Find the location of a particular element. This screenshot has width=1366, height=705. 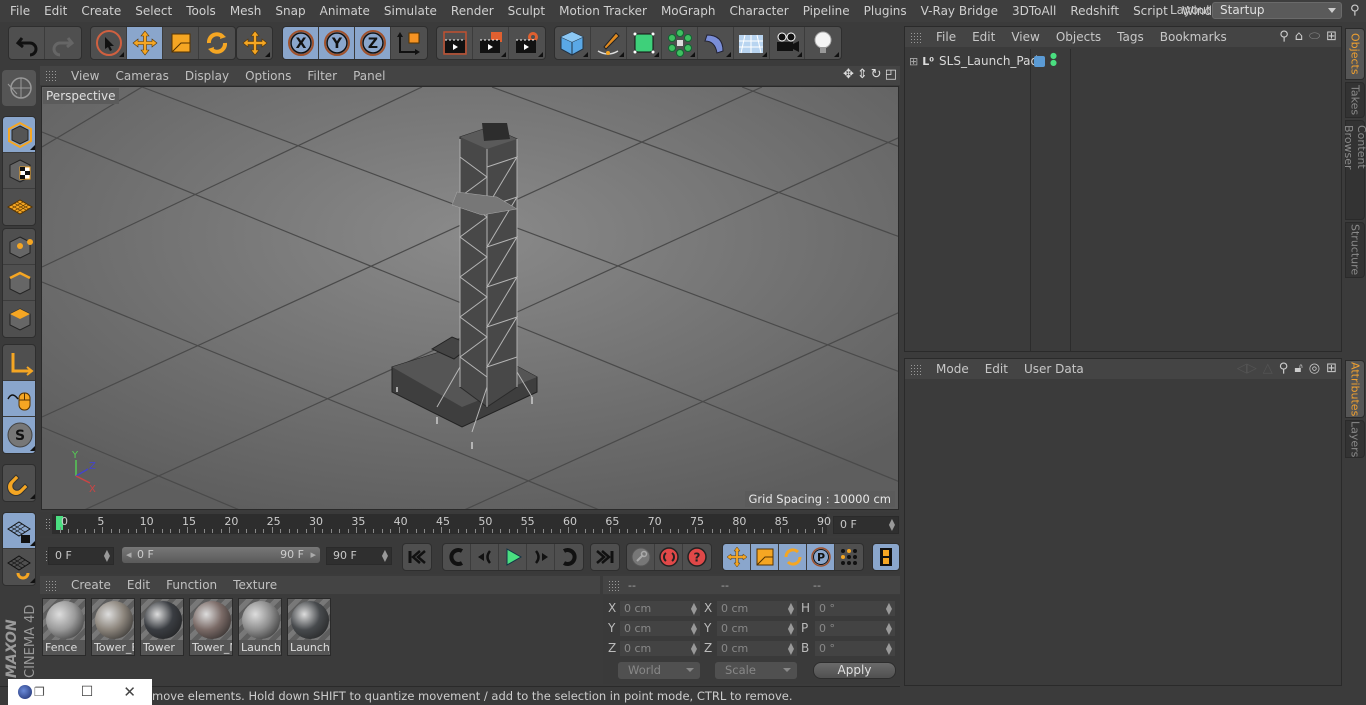

menu-select: Select is located at coordinates (153, 11).